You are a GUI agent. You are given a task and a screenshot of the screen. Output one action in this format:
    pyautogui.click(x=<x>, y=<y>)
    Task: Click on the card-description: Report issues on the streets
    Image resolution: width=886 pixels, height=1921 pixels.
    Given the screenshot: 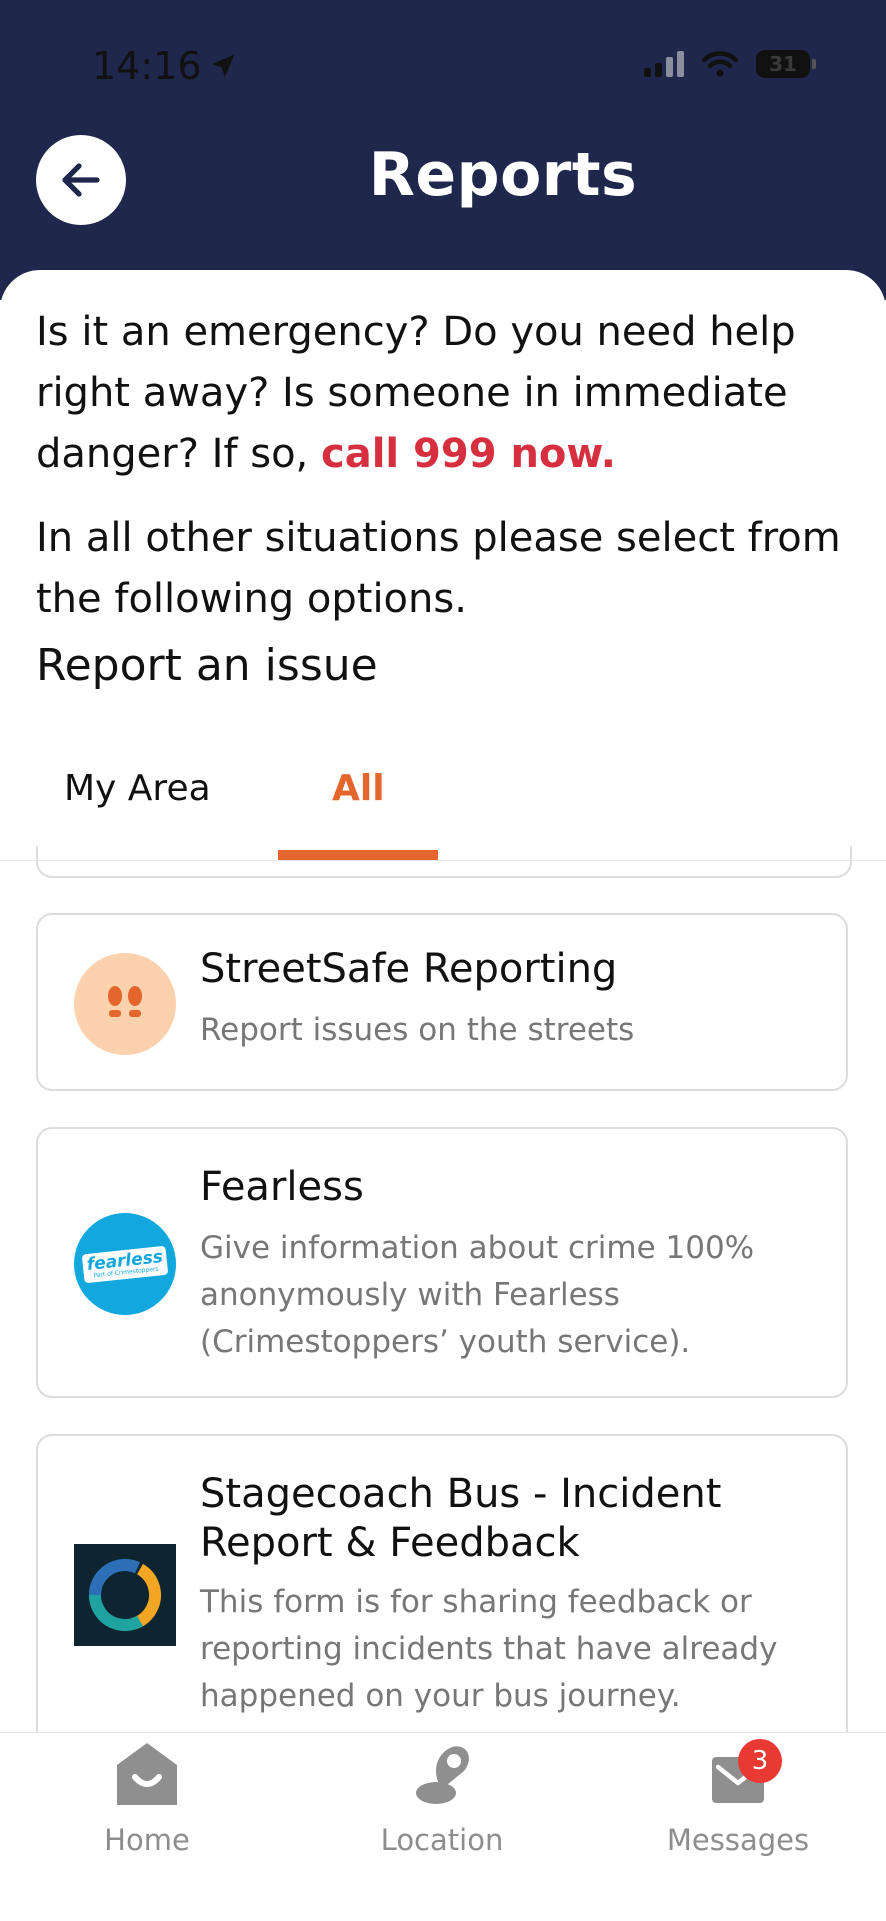 What is the action you would take?
    pyautogui.click(x=417, y=1030)
    